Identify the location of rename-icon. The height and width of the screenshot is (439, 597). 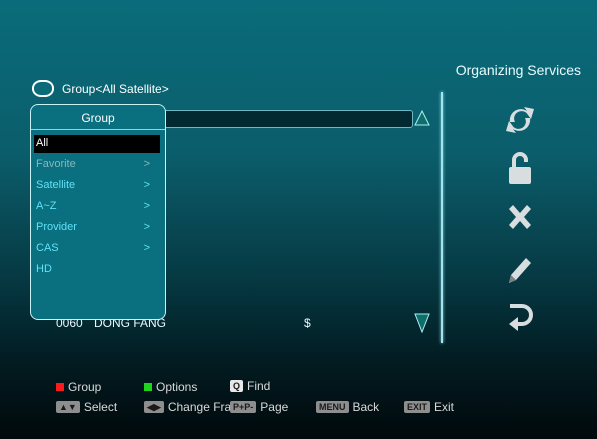
(520, 270).